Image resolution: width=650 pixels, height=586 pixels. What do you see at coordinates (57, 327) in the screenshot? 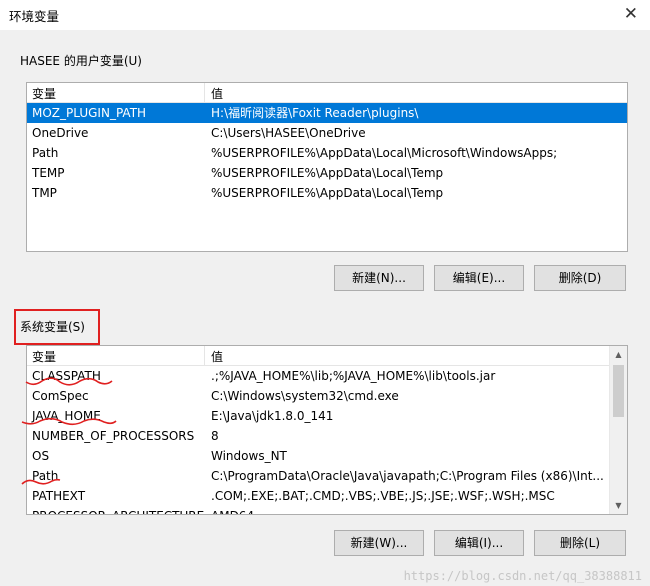
I see `highlight-box` at bounding box center [57, 327].